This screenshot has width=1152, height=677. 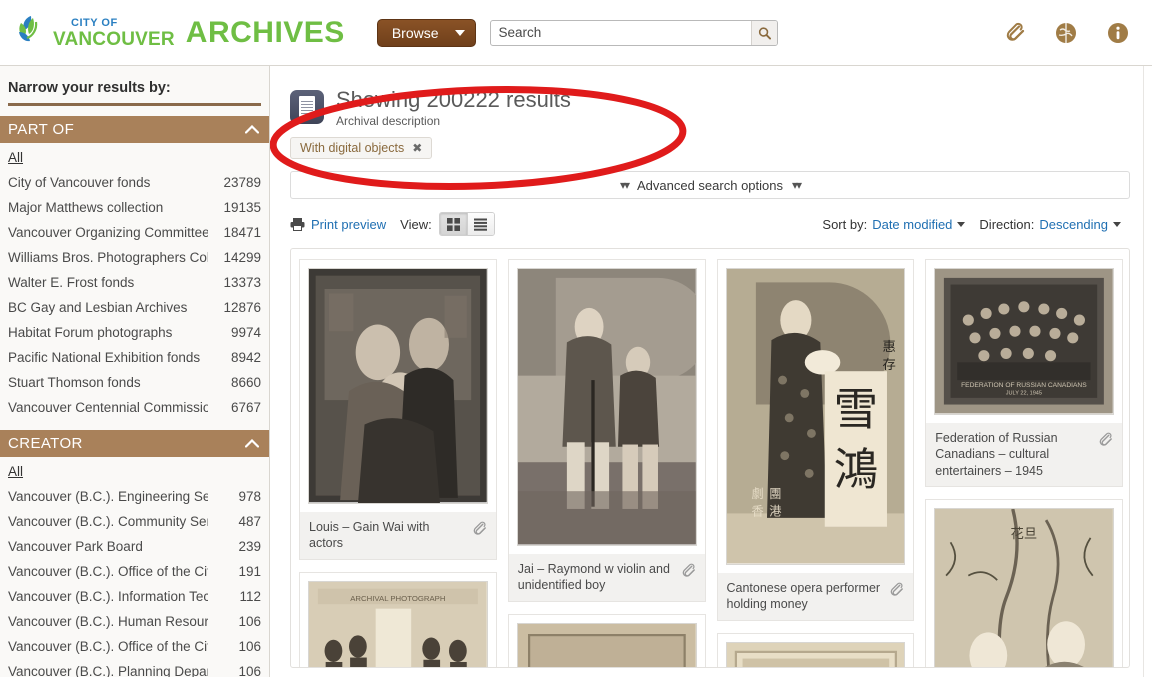 I want to click on facet-item-label: Williams Bros. Photographers Colle., so click(x=108, y=257).